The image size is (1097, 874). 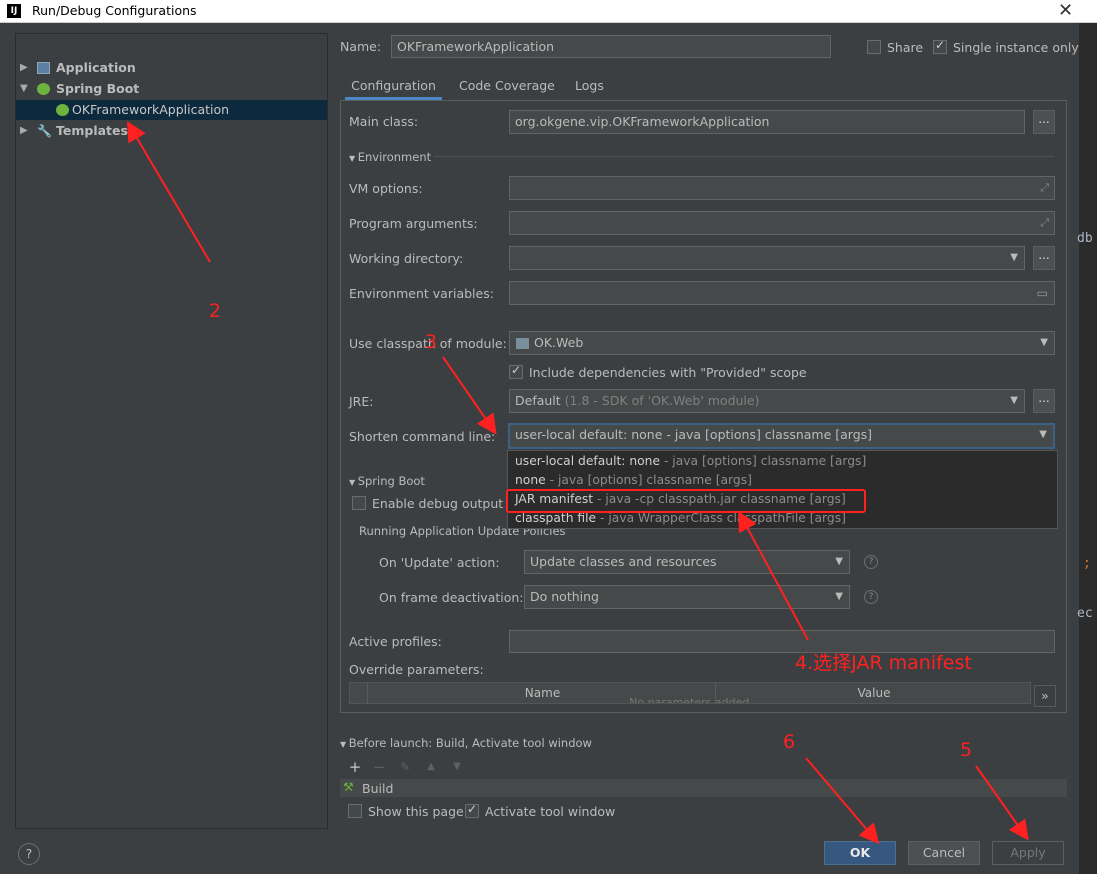 I want to click on annotation-3: 3, so click(x=431, y=342).